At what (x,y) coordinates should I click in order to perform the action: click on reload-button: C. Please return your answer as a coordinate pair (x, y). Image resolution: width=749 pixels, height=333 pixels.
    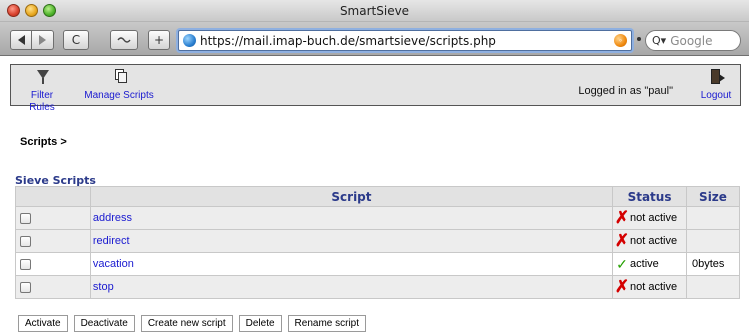
    Looking at the image, I should click on (76, 40).